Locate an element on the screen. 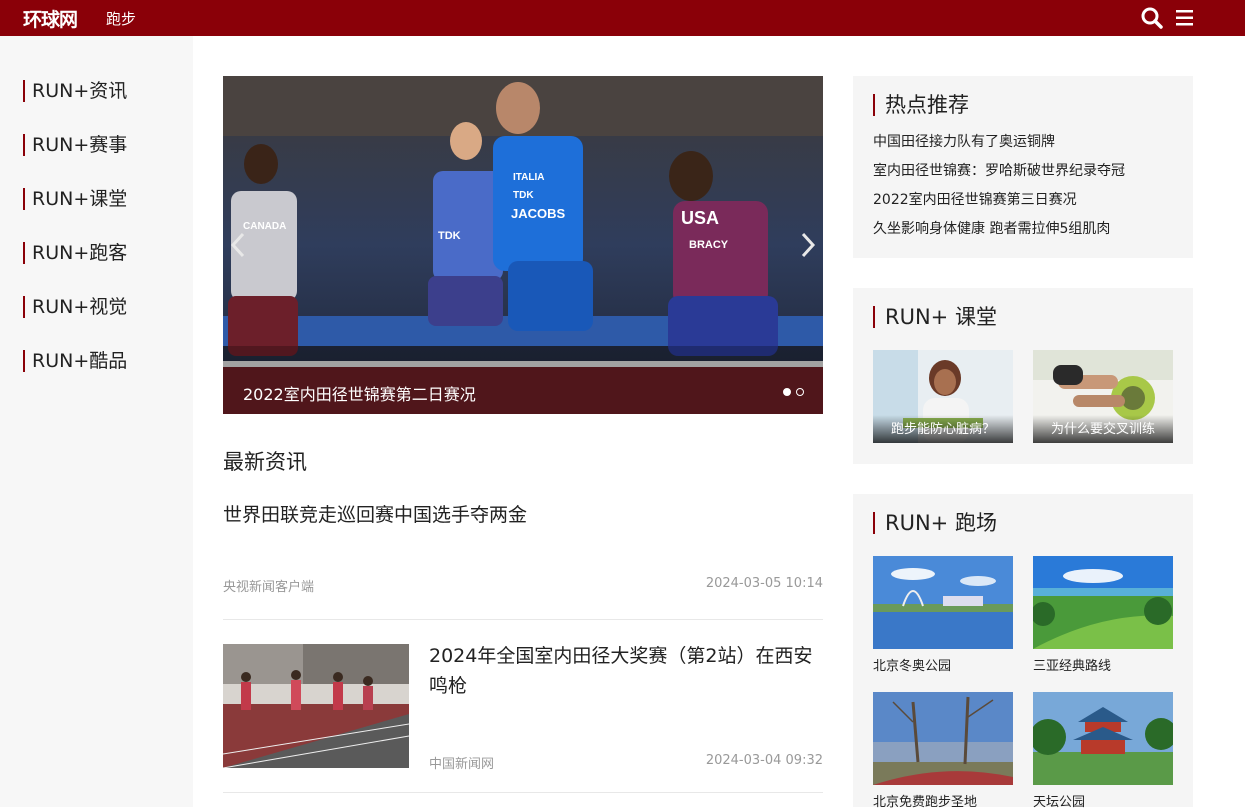 This screenshot has width=1245, height=810. sidebar-item-news: RUN+资讯 is located at coordinates (103, 91).